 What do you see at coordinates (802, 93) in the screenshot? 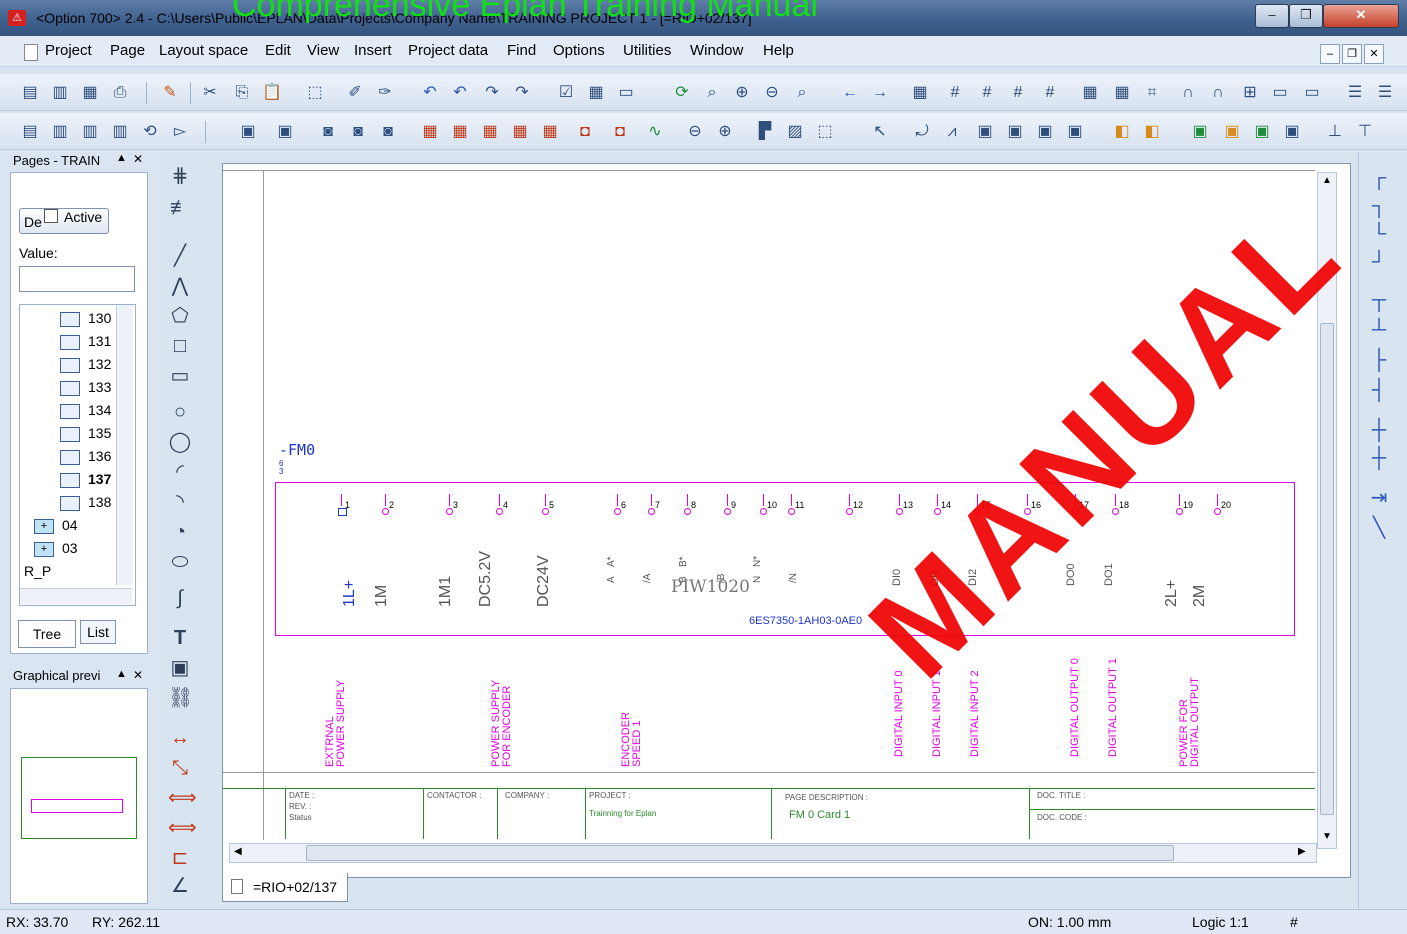
I see `zoom-100-icon: ⌕` at bounding box center [802, 93].